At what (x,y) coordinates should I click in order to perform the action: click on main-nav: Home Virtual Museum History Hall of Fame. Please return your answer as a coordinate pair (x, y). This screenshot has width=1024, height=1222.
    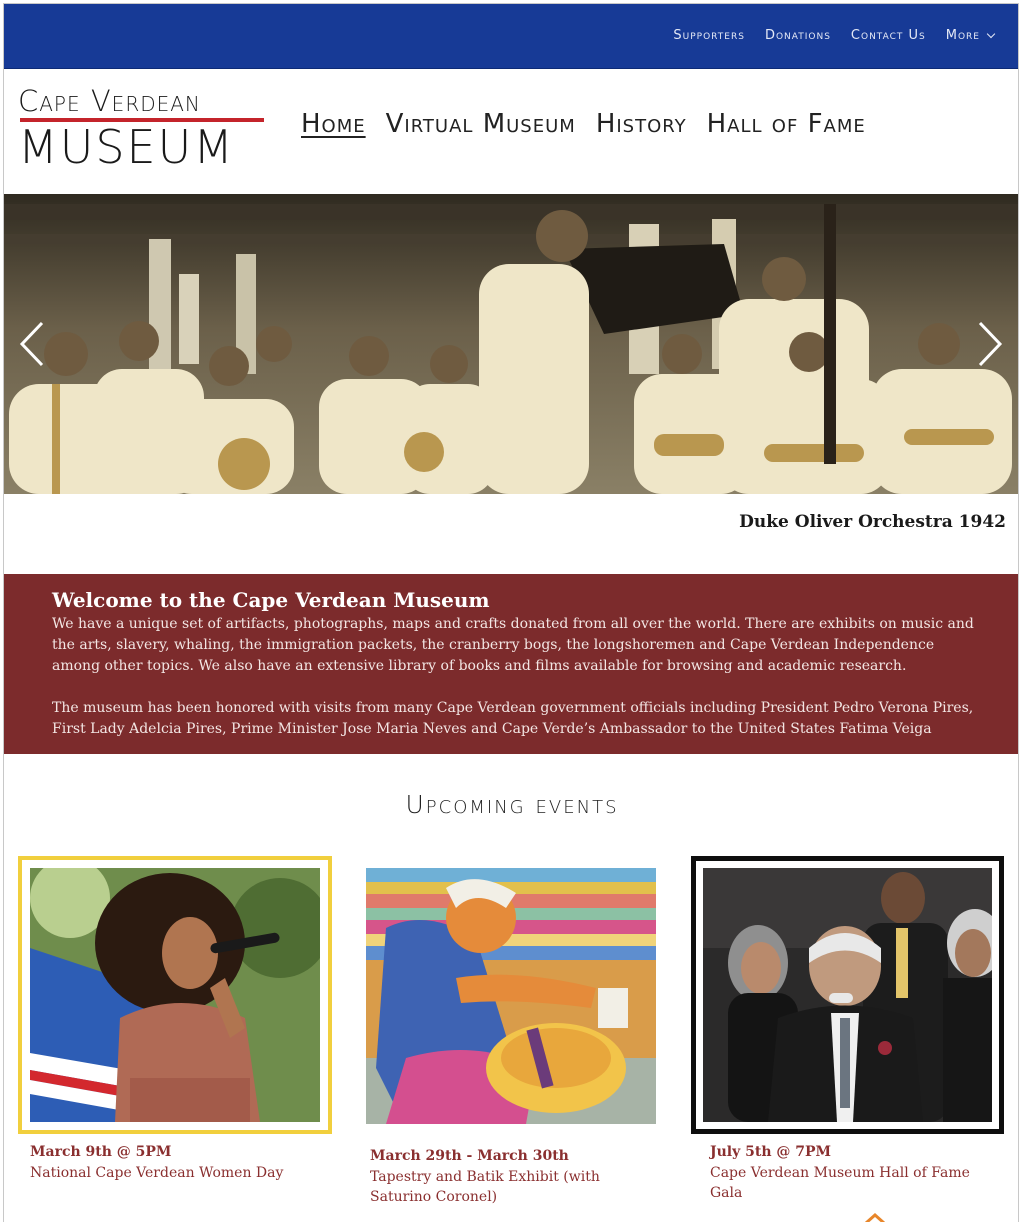
    Looking at the image, I should click on (583, 124).